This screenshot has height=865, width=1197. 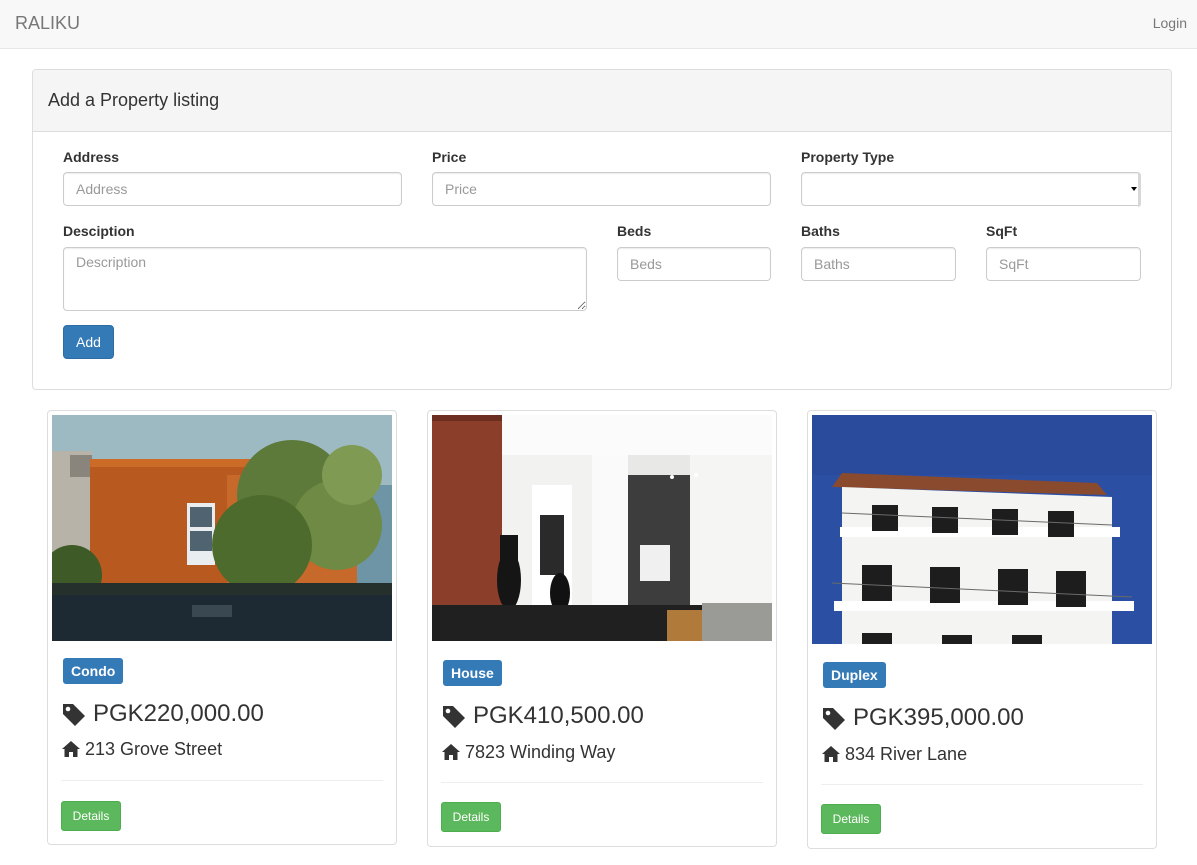 I want to click on property-type-select, so click(x=971, y=189).